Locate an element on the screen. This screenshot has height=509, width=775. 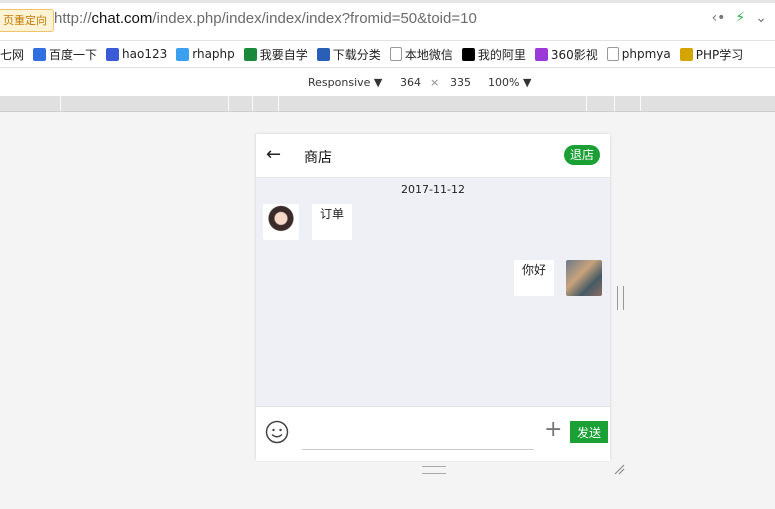
message-composer: + 发送 is located at coordinates (433, 433).